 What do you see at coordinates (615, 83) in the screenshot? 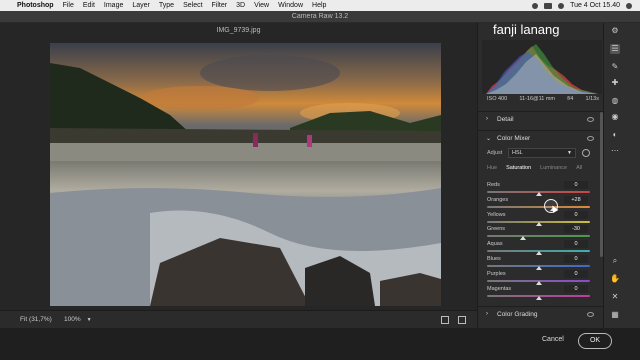
I see `healing-icon: ✚` at bounding box center [615, 83].